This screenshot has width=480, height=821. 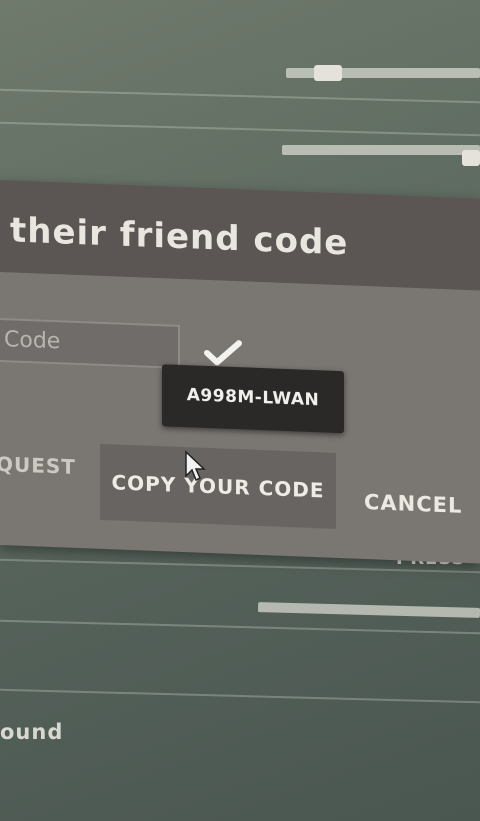 I want to click on send-request-button: QUEST, so click(x=38, y=465).